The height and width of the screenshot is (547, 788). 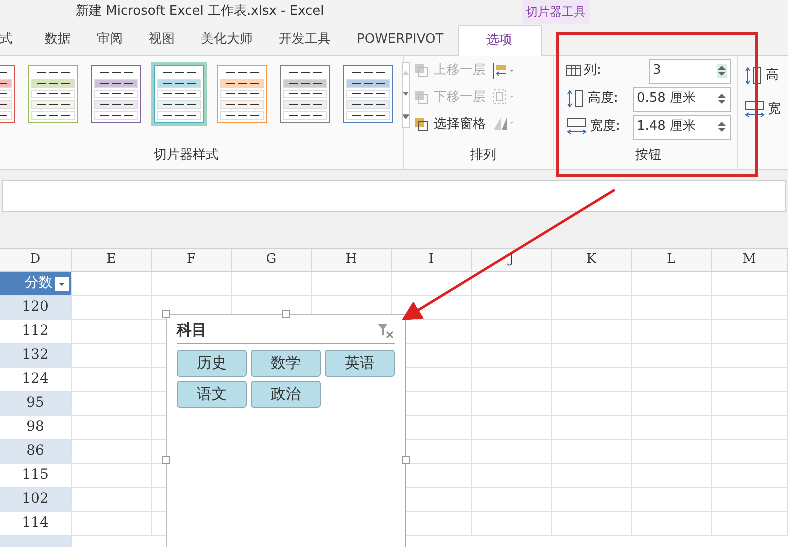 What do you see at coordinates (500, 40) in the screenshot?
I see `ribbon-tab: 选项` at bounding box center [500, 40].